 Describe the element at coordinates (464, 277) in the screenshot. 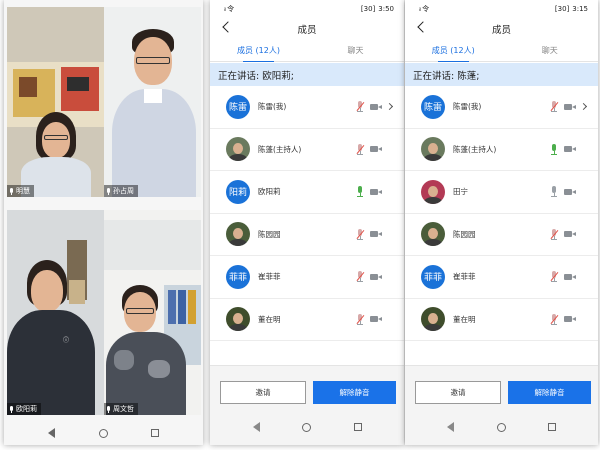

I see `member-name: 崔菲菲` at that location.